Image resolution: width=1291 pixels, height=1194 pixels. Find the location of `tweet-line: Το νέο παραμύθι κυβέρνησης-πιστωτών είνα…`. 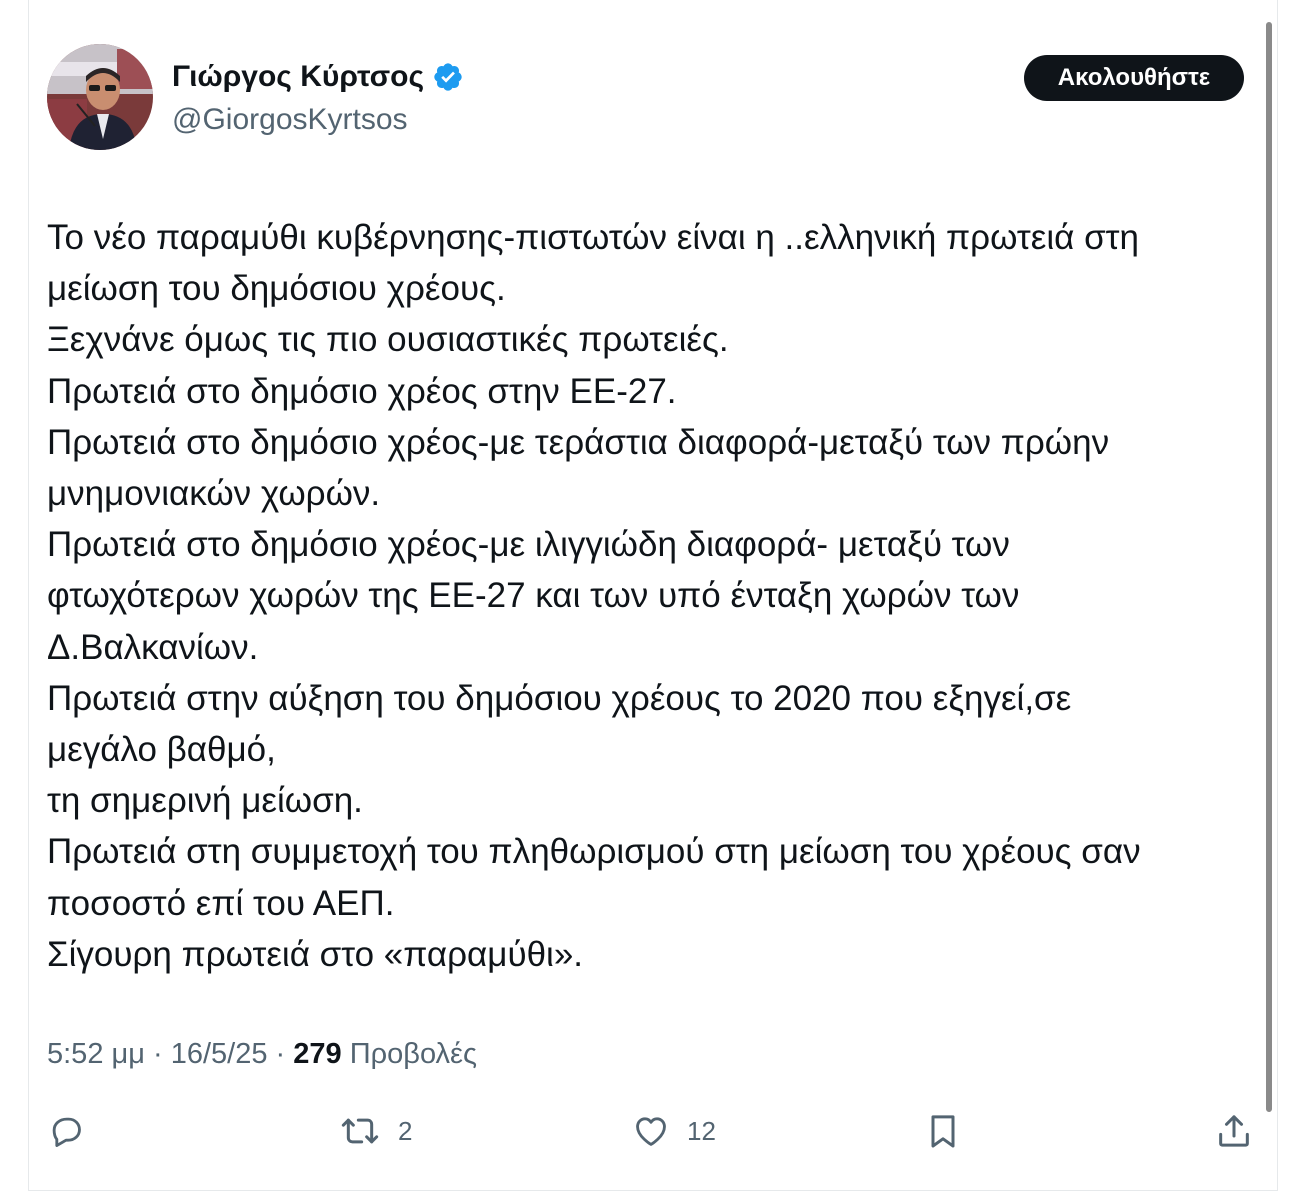

tweet-line: Το νέο παραμύθι κυβέρνησης-πιστωτών είνα… is located at coordinates (593, 237).